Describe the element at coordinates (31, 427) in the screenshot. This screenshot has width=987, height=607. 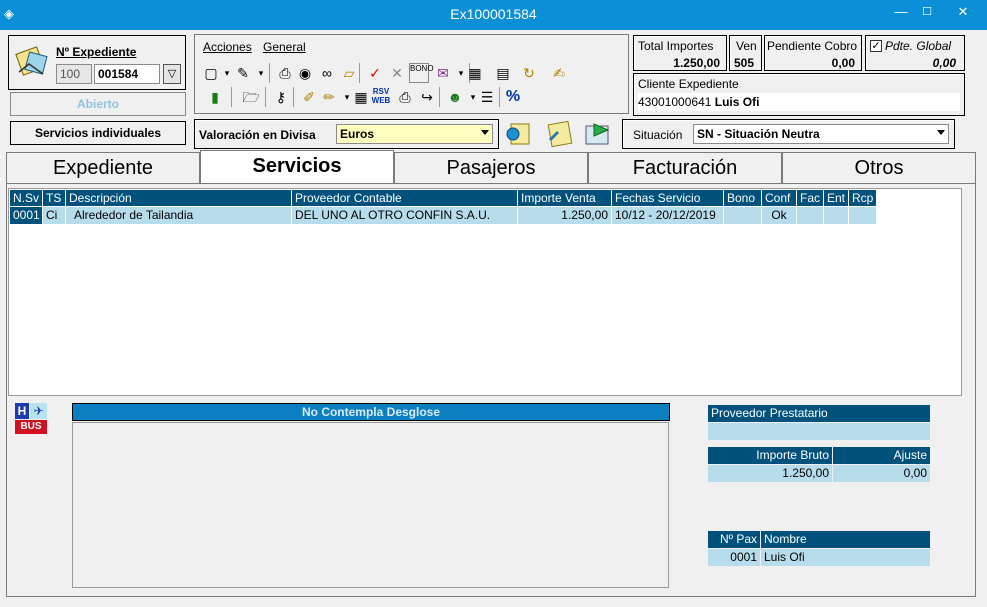
I see `bus-icon: BUS` at that location.